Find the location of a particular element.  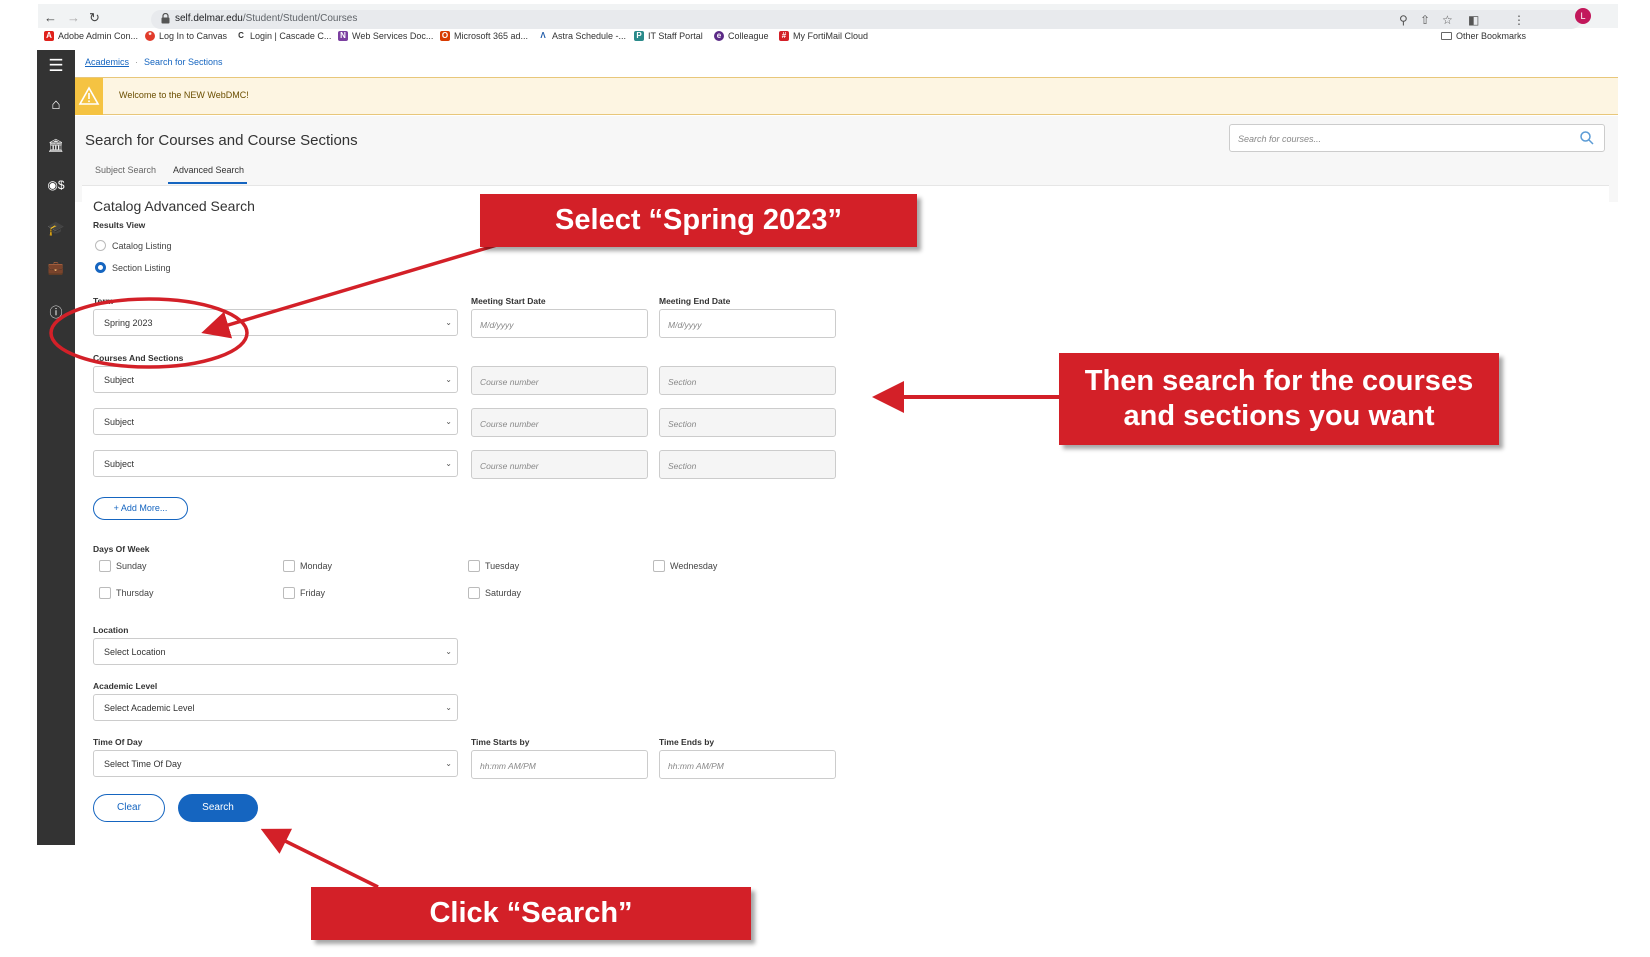

finance-icon: ◉$ is located at coordinates (56, 185).